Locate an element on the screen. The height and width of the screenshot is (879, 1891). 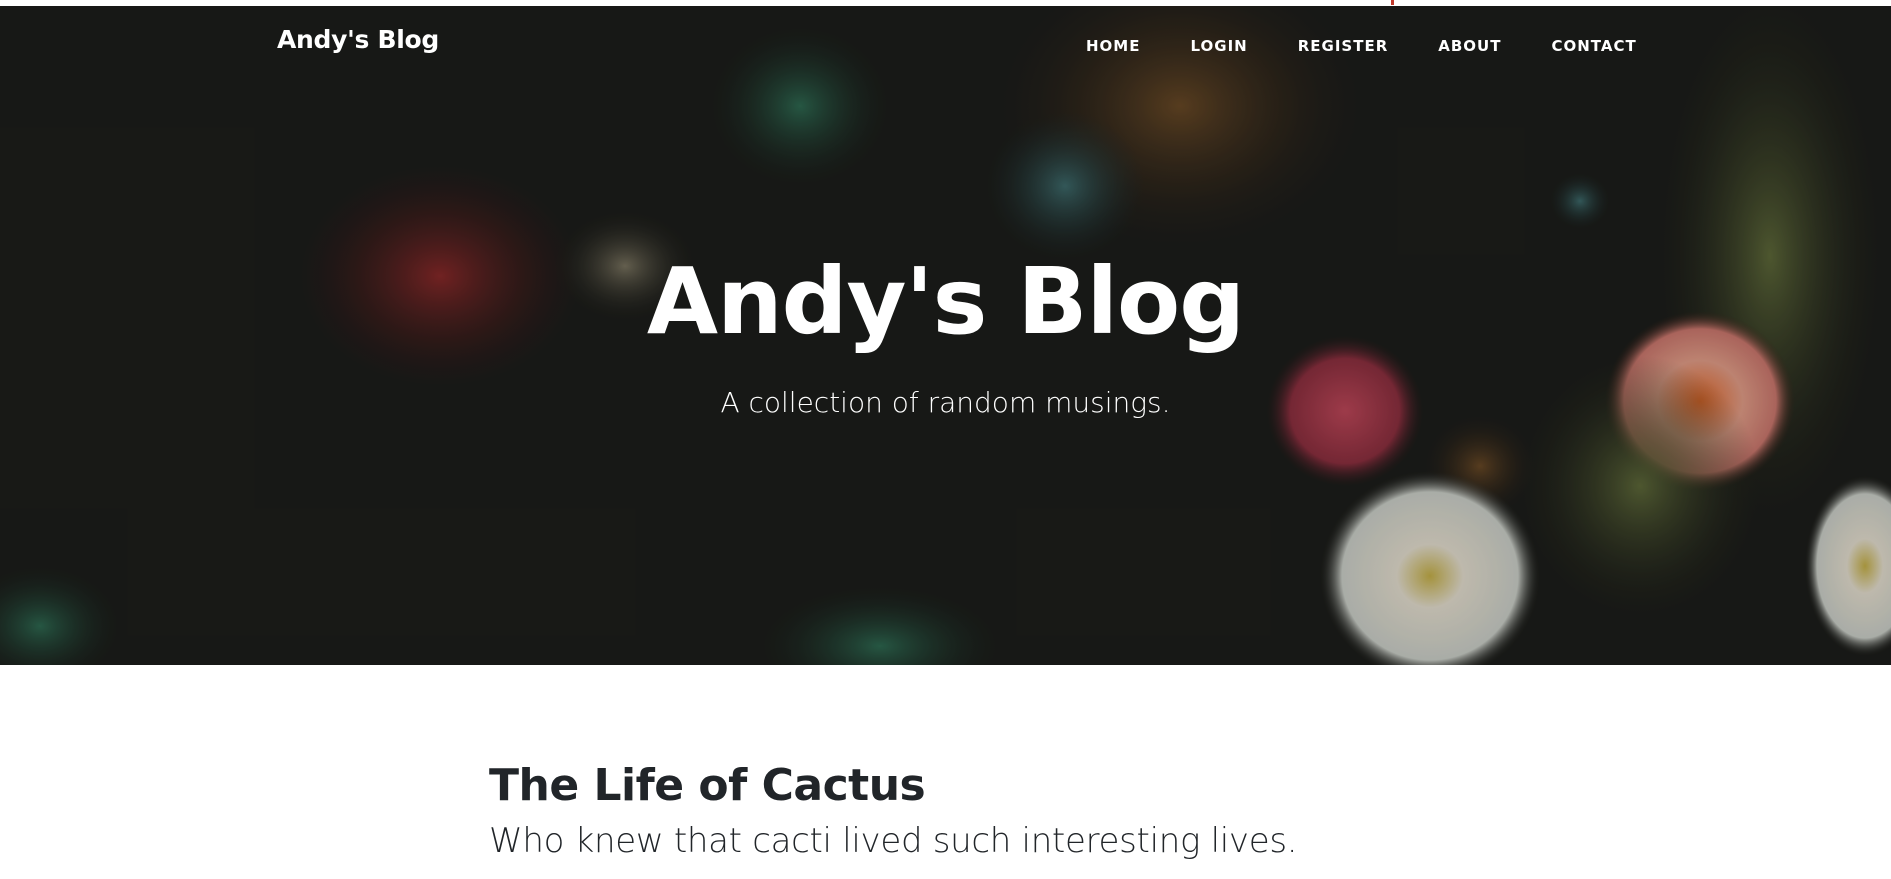
cursor-marker is located at coordinates (1392, 2).